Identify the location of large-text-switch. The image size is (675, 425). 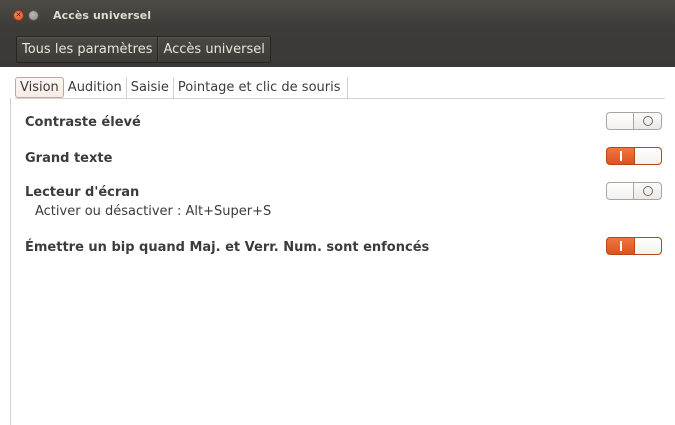
(634, 156).